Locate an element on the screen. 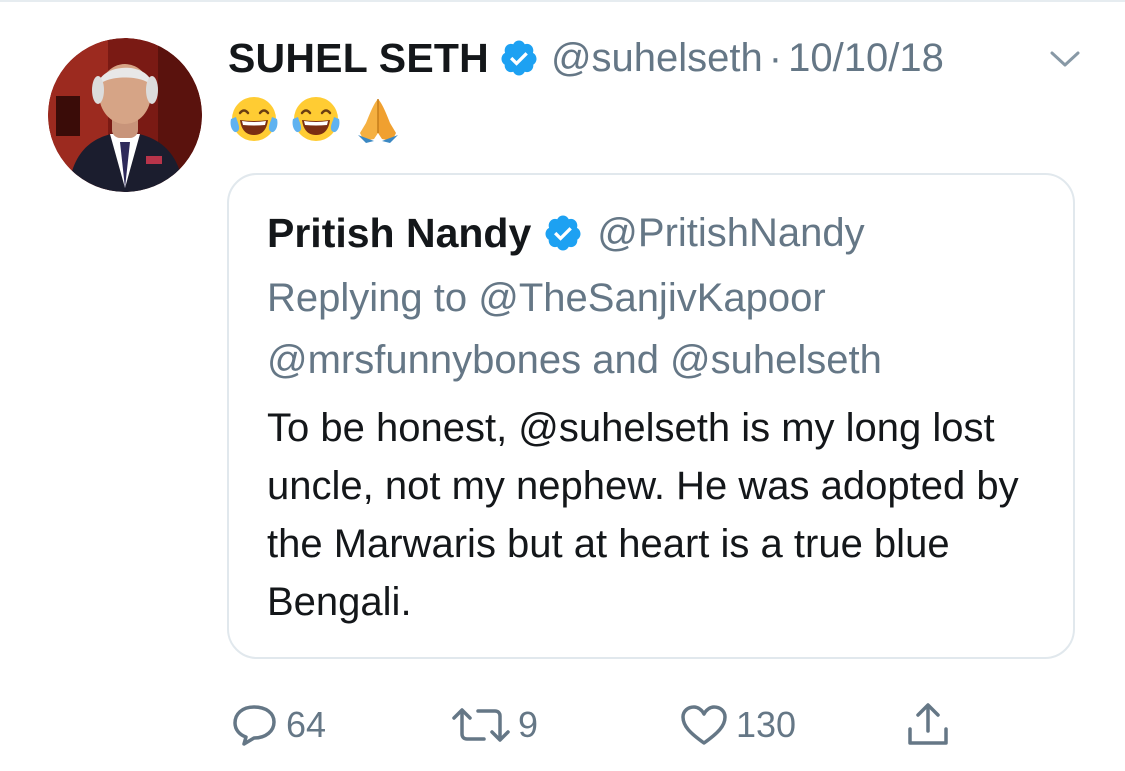 The width and height of the screenshot is (1125, 771). handle: @suhelseth is located at coordinates (657, 58).